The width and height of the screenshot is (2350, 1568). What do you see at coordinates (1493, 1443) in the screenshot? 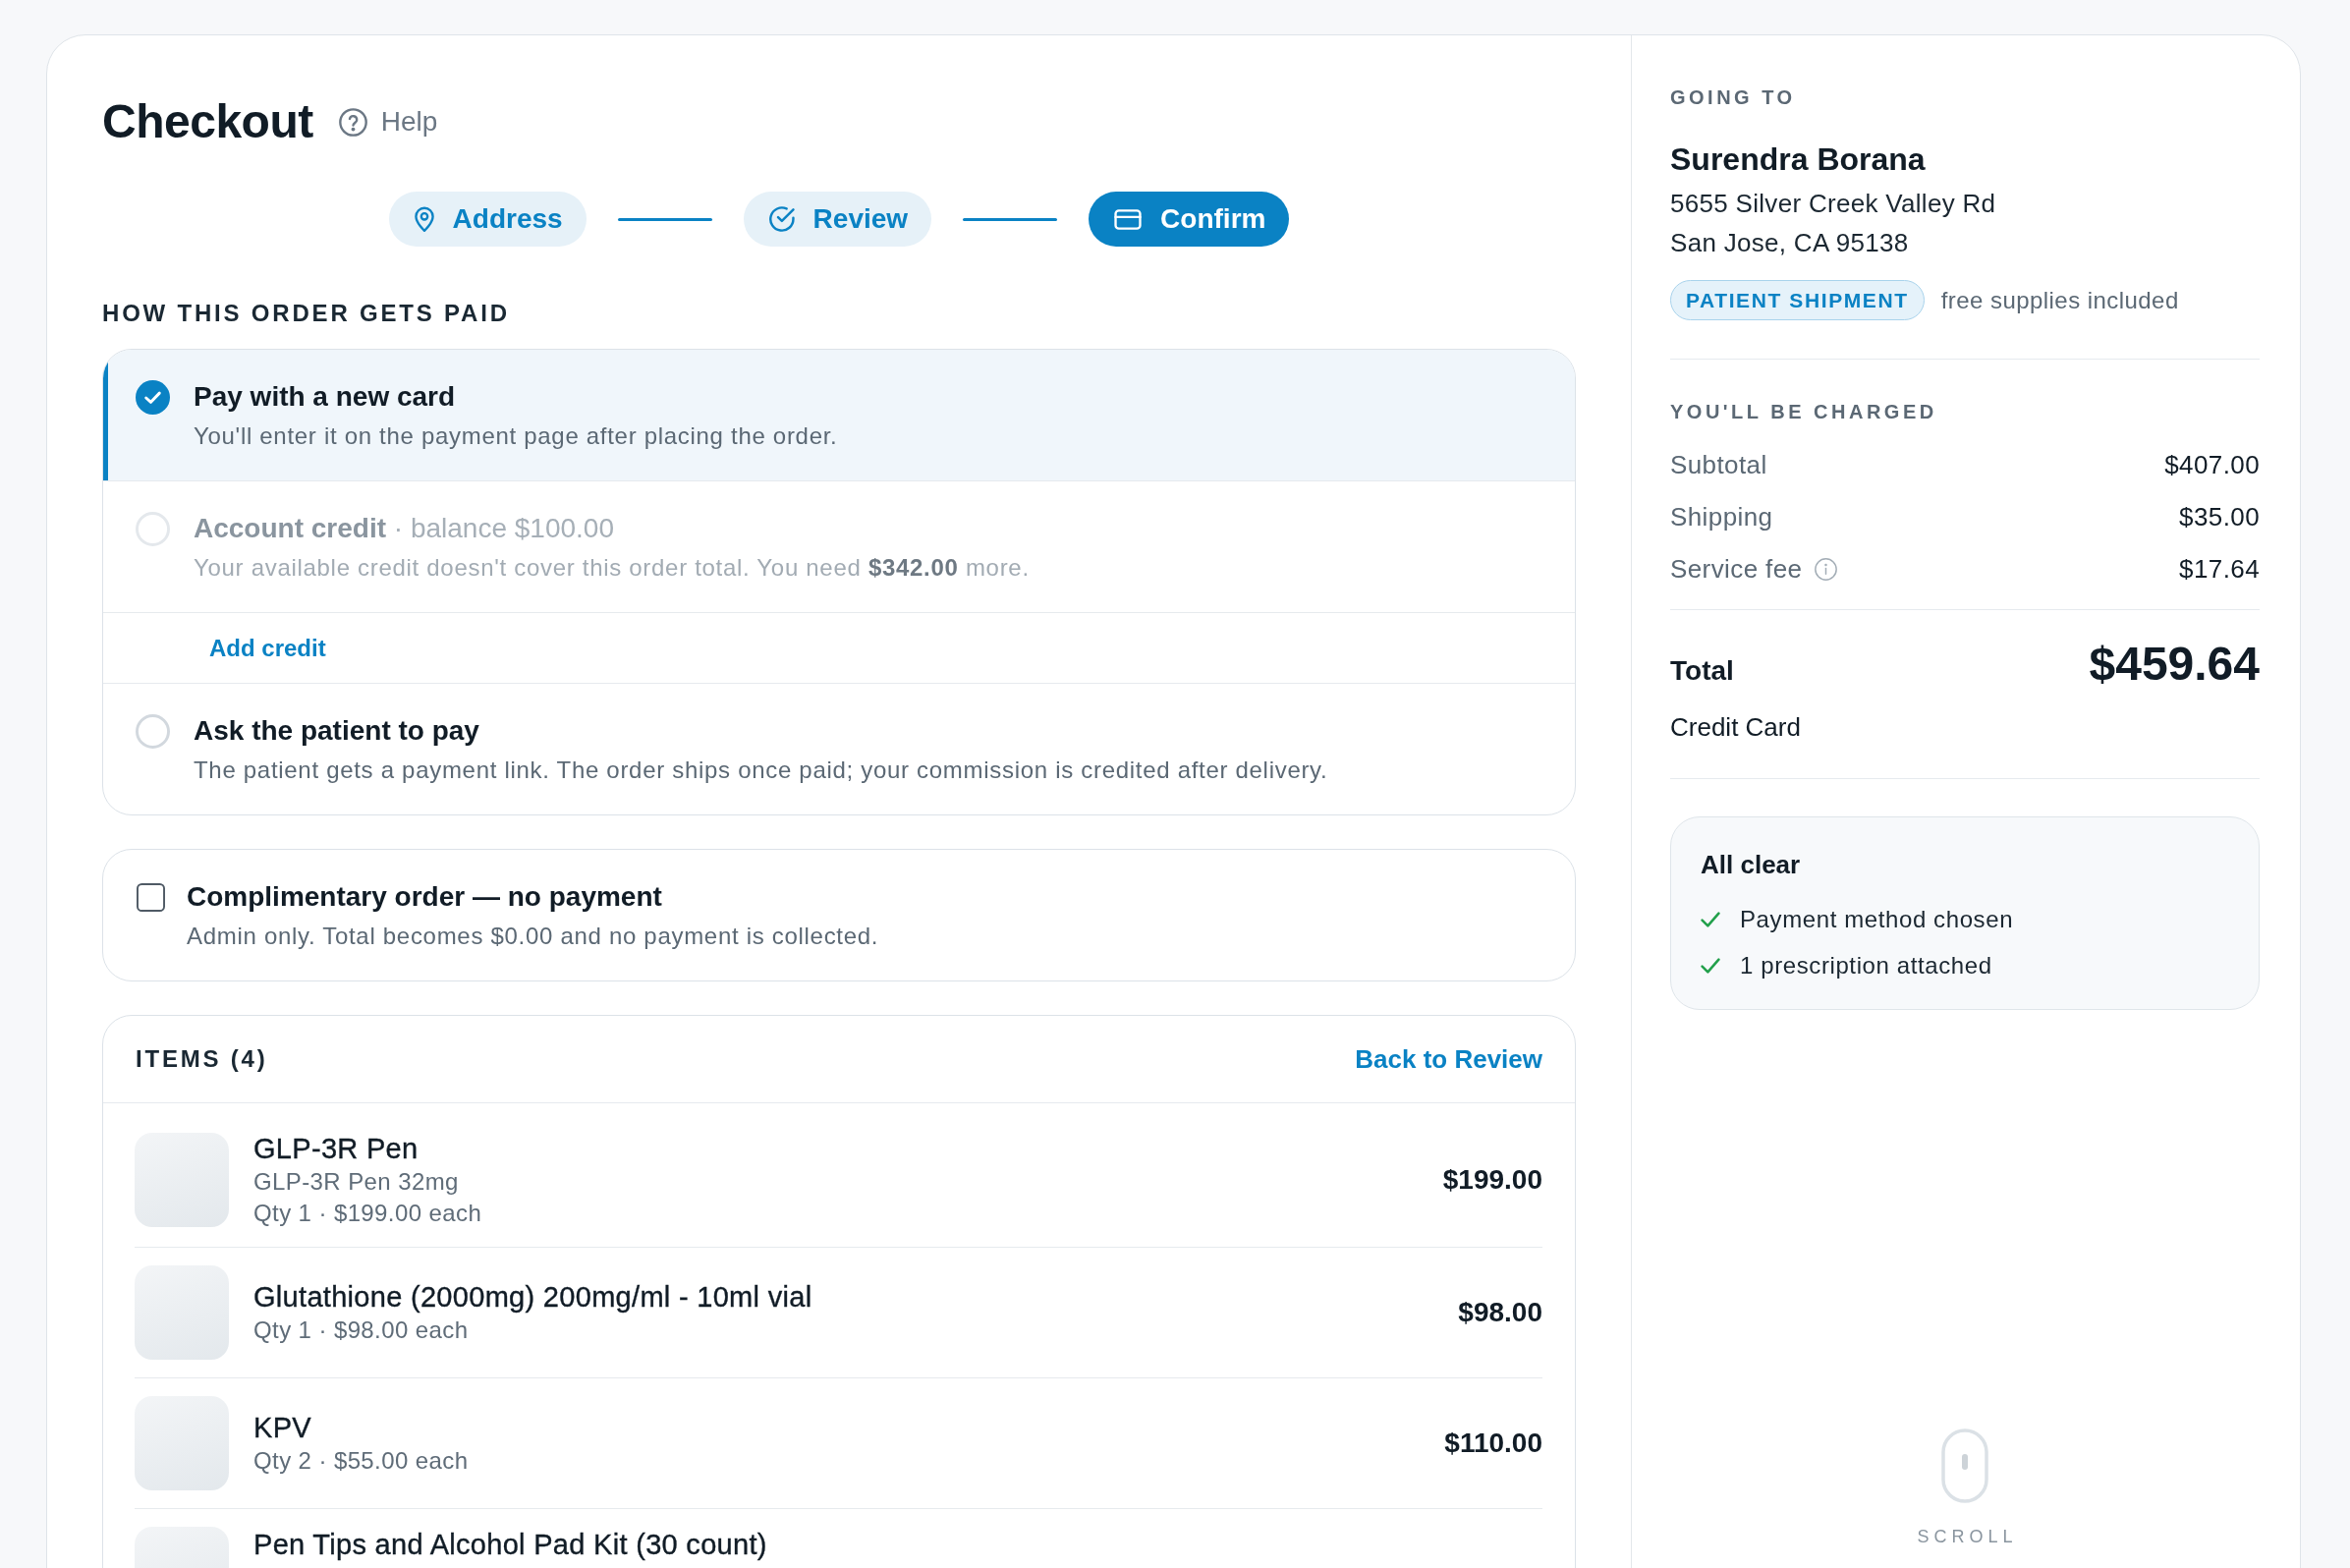
I see `item-price: $110.00` at bounding box center [1493, 1443].